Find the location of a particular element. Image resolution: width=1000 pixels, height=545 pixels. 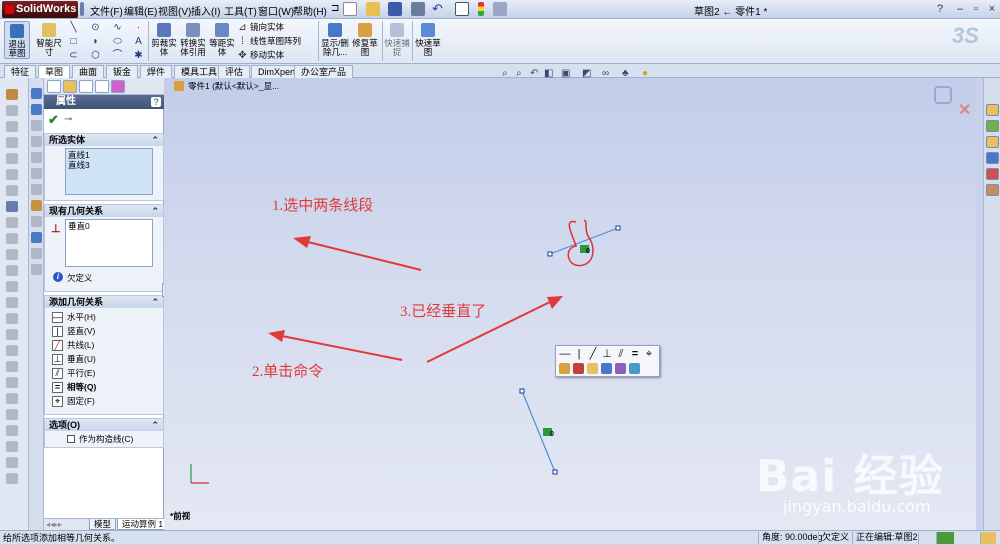

reference-geometry-icon is located at coordinates (12, 318).